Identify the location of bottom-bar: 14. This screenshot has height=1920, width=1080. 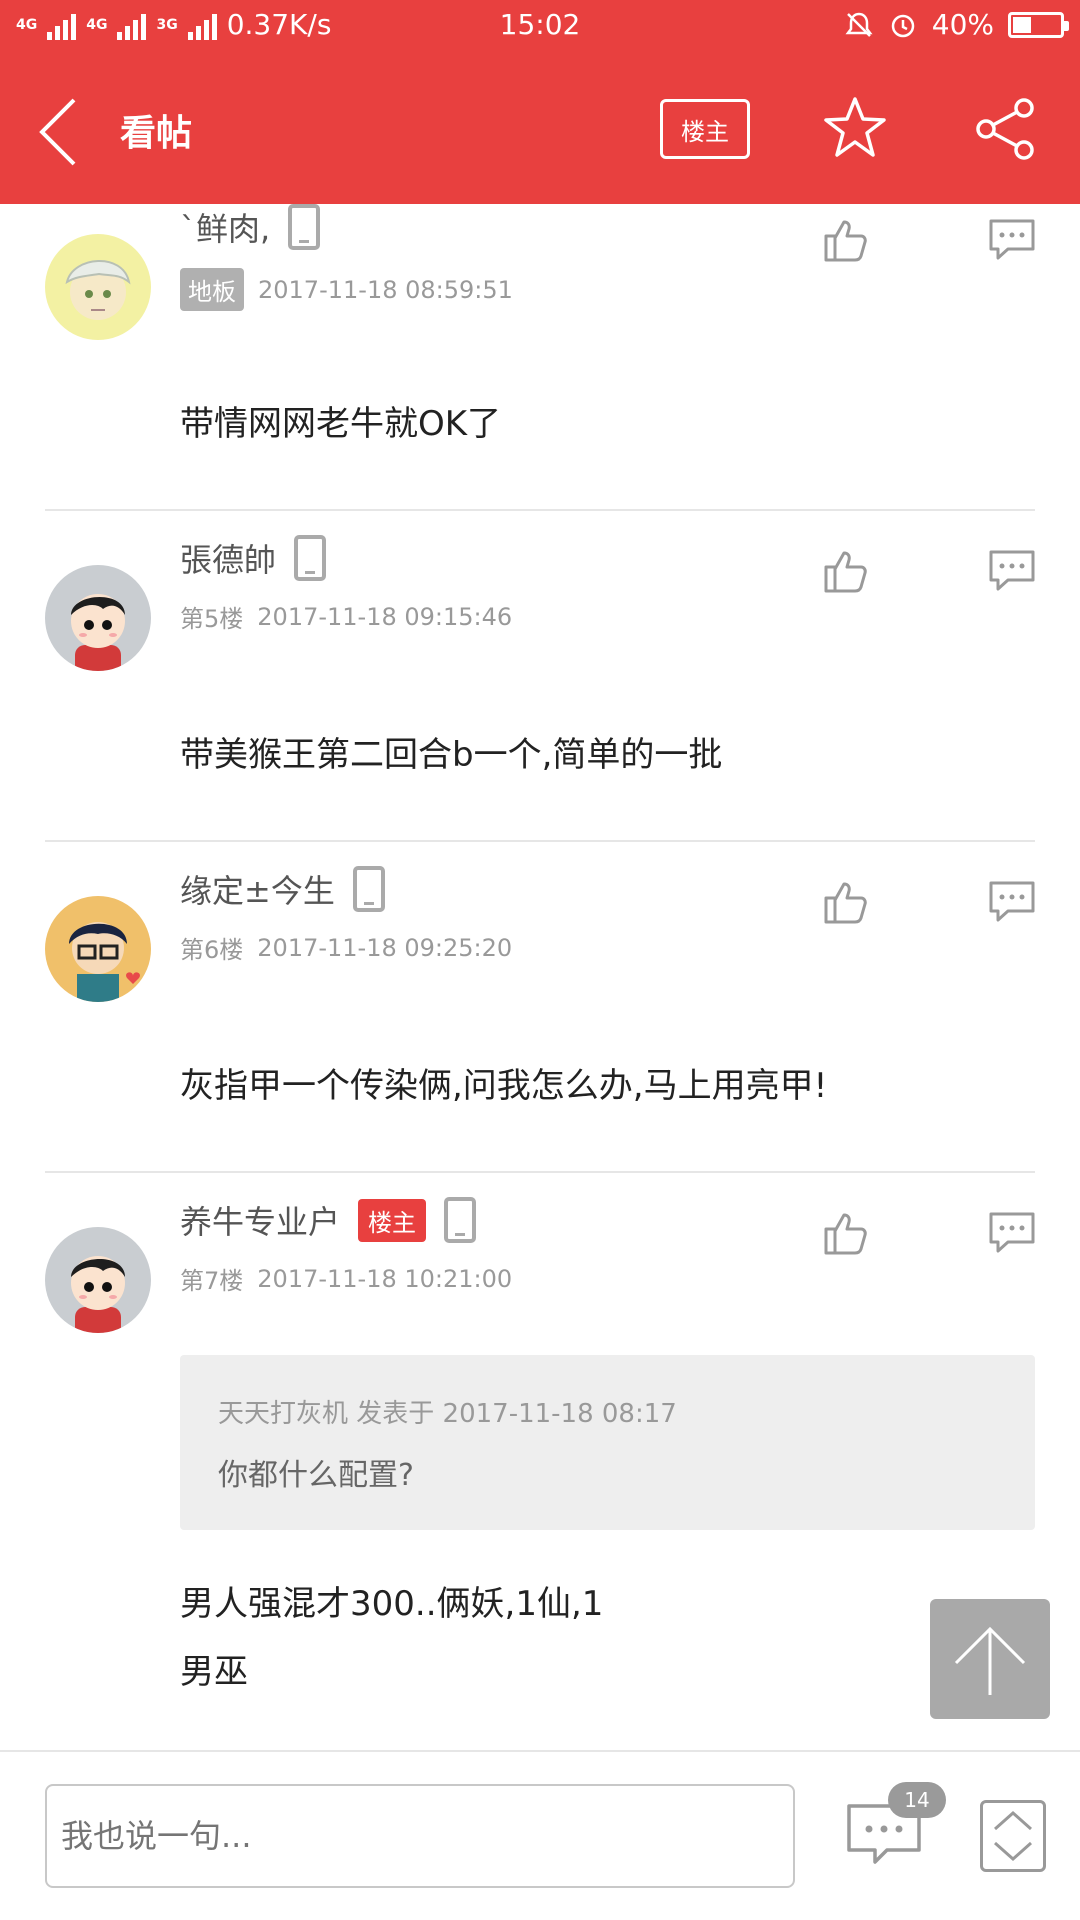
(540, 1835).